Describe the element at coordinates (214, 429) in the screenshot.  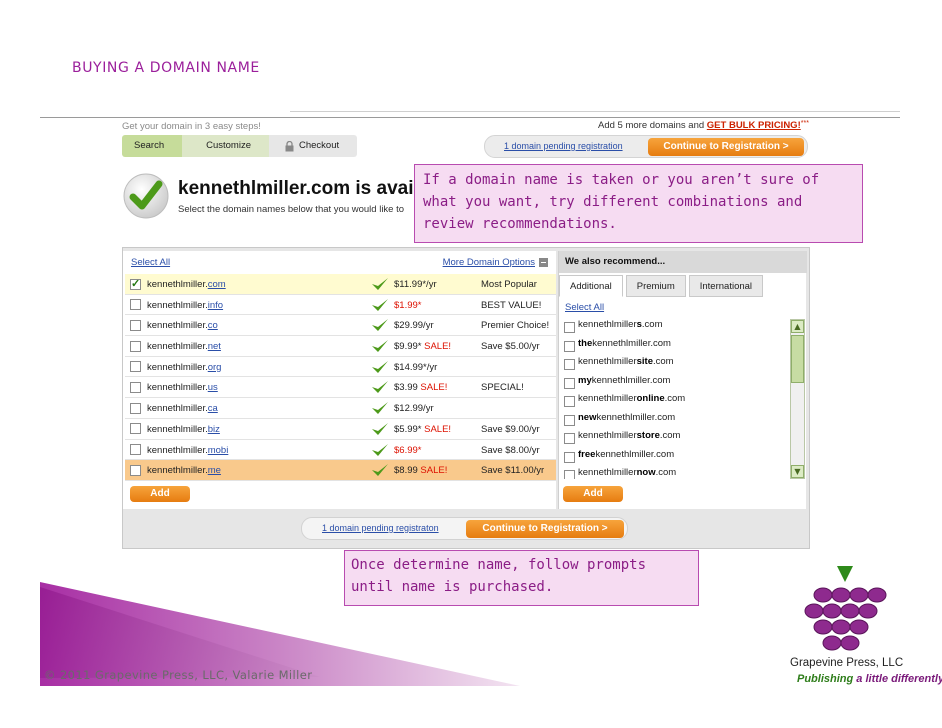
I see `domain-extension-link: biz` at that location.